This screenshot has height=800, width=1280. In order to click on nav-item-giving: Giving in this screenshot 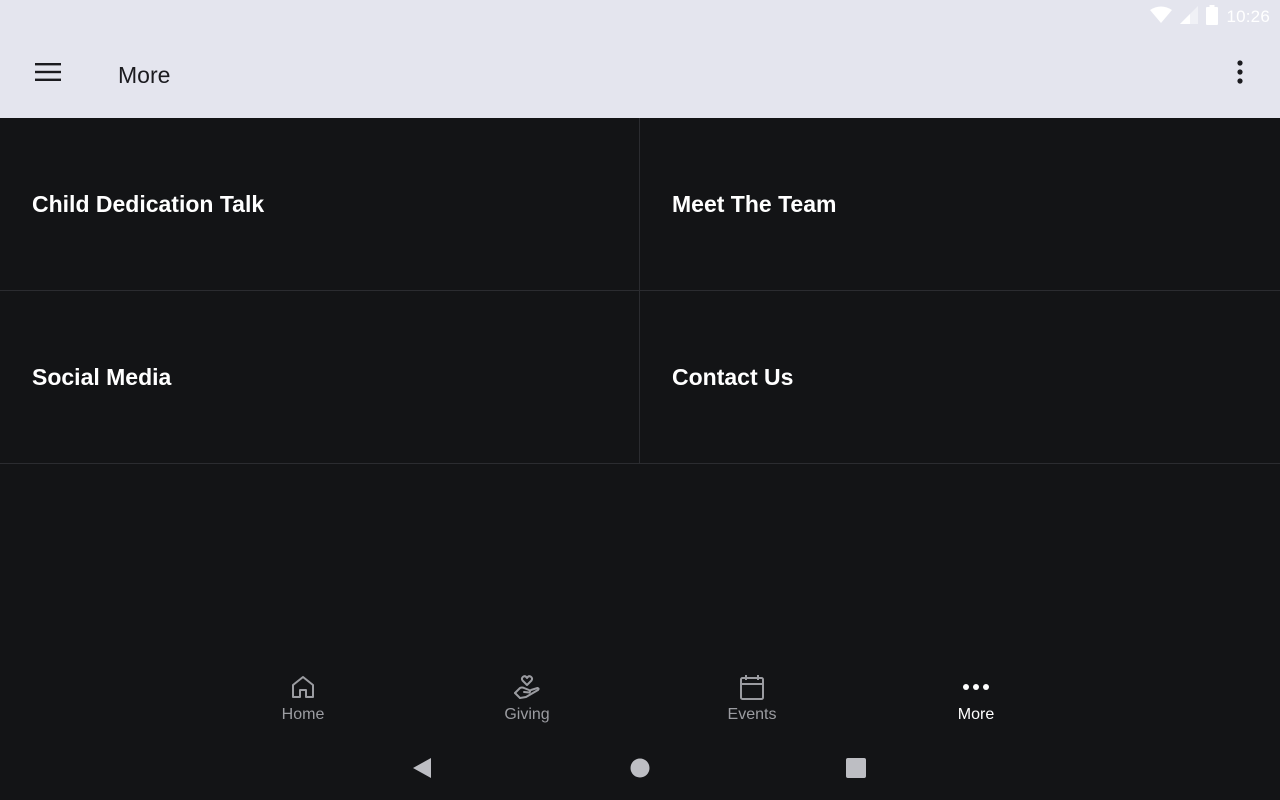, I will do `click(527, 702)`.